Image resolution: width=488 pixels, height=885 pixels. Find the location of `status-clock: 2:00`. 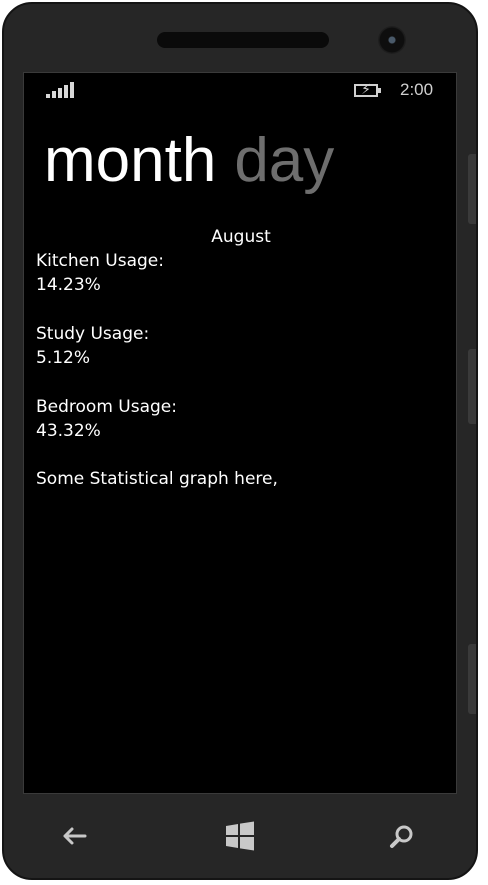

status-clock: 2:00 is located at coordinates (417, 89).